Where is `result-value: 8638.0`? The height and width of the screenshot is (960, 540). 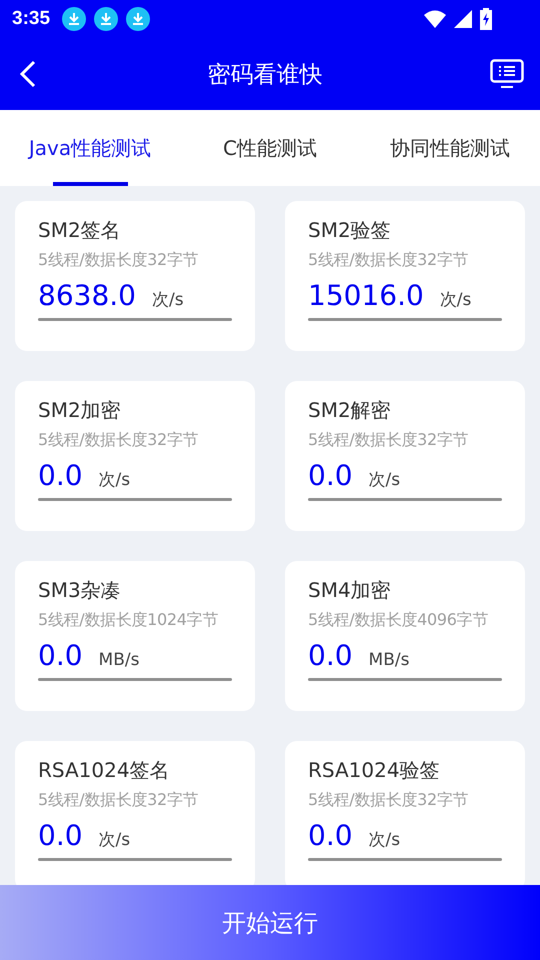 result-value: 8638.0 is located at coordinates (87, 295).